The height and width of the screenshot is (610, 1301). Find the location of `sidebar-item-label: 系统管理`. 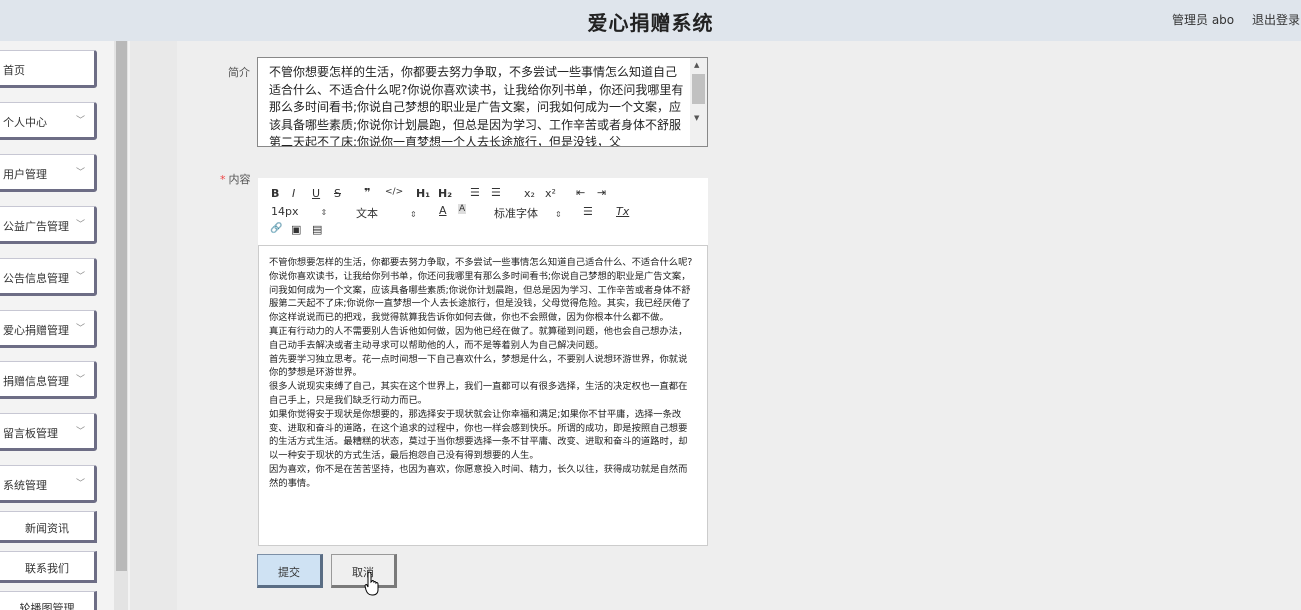

sidebar-item-label: 系统管理 is located at coordinates (25, 485).